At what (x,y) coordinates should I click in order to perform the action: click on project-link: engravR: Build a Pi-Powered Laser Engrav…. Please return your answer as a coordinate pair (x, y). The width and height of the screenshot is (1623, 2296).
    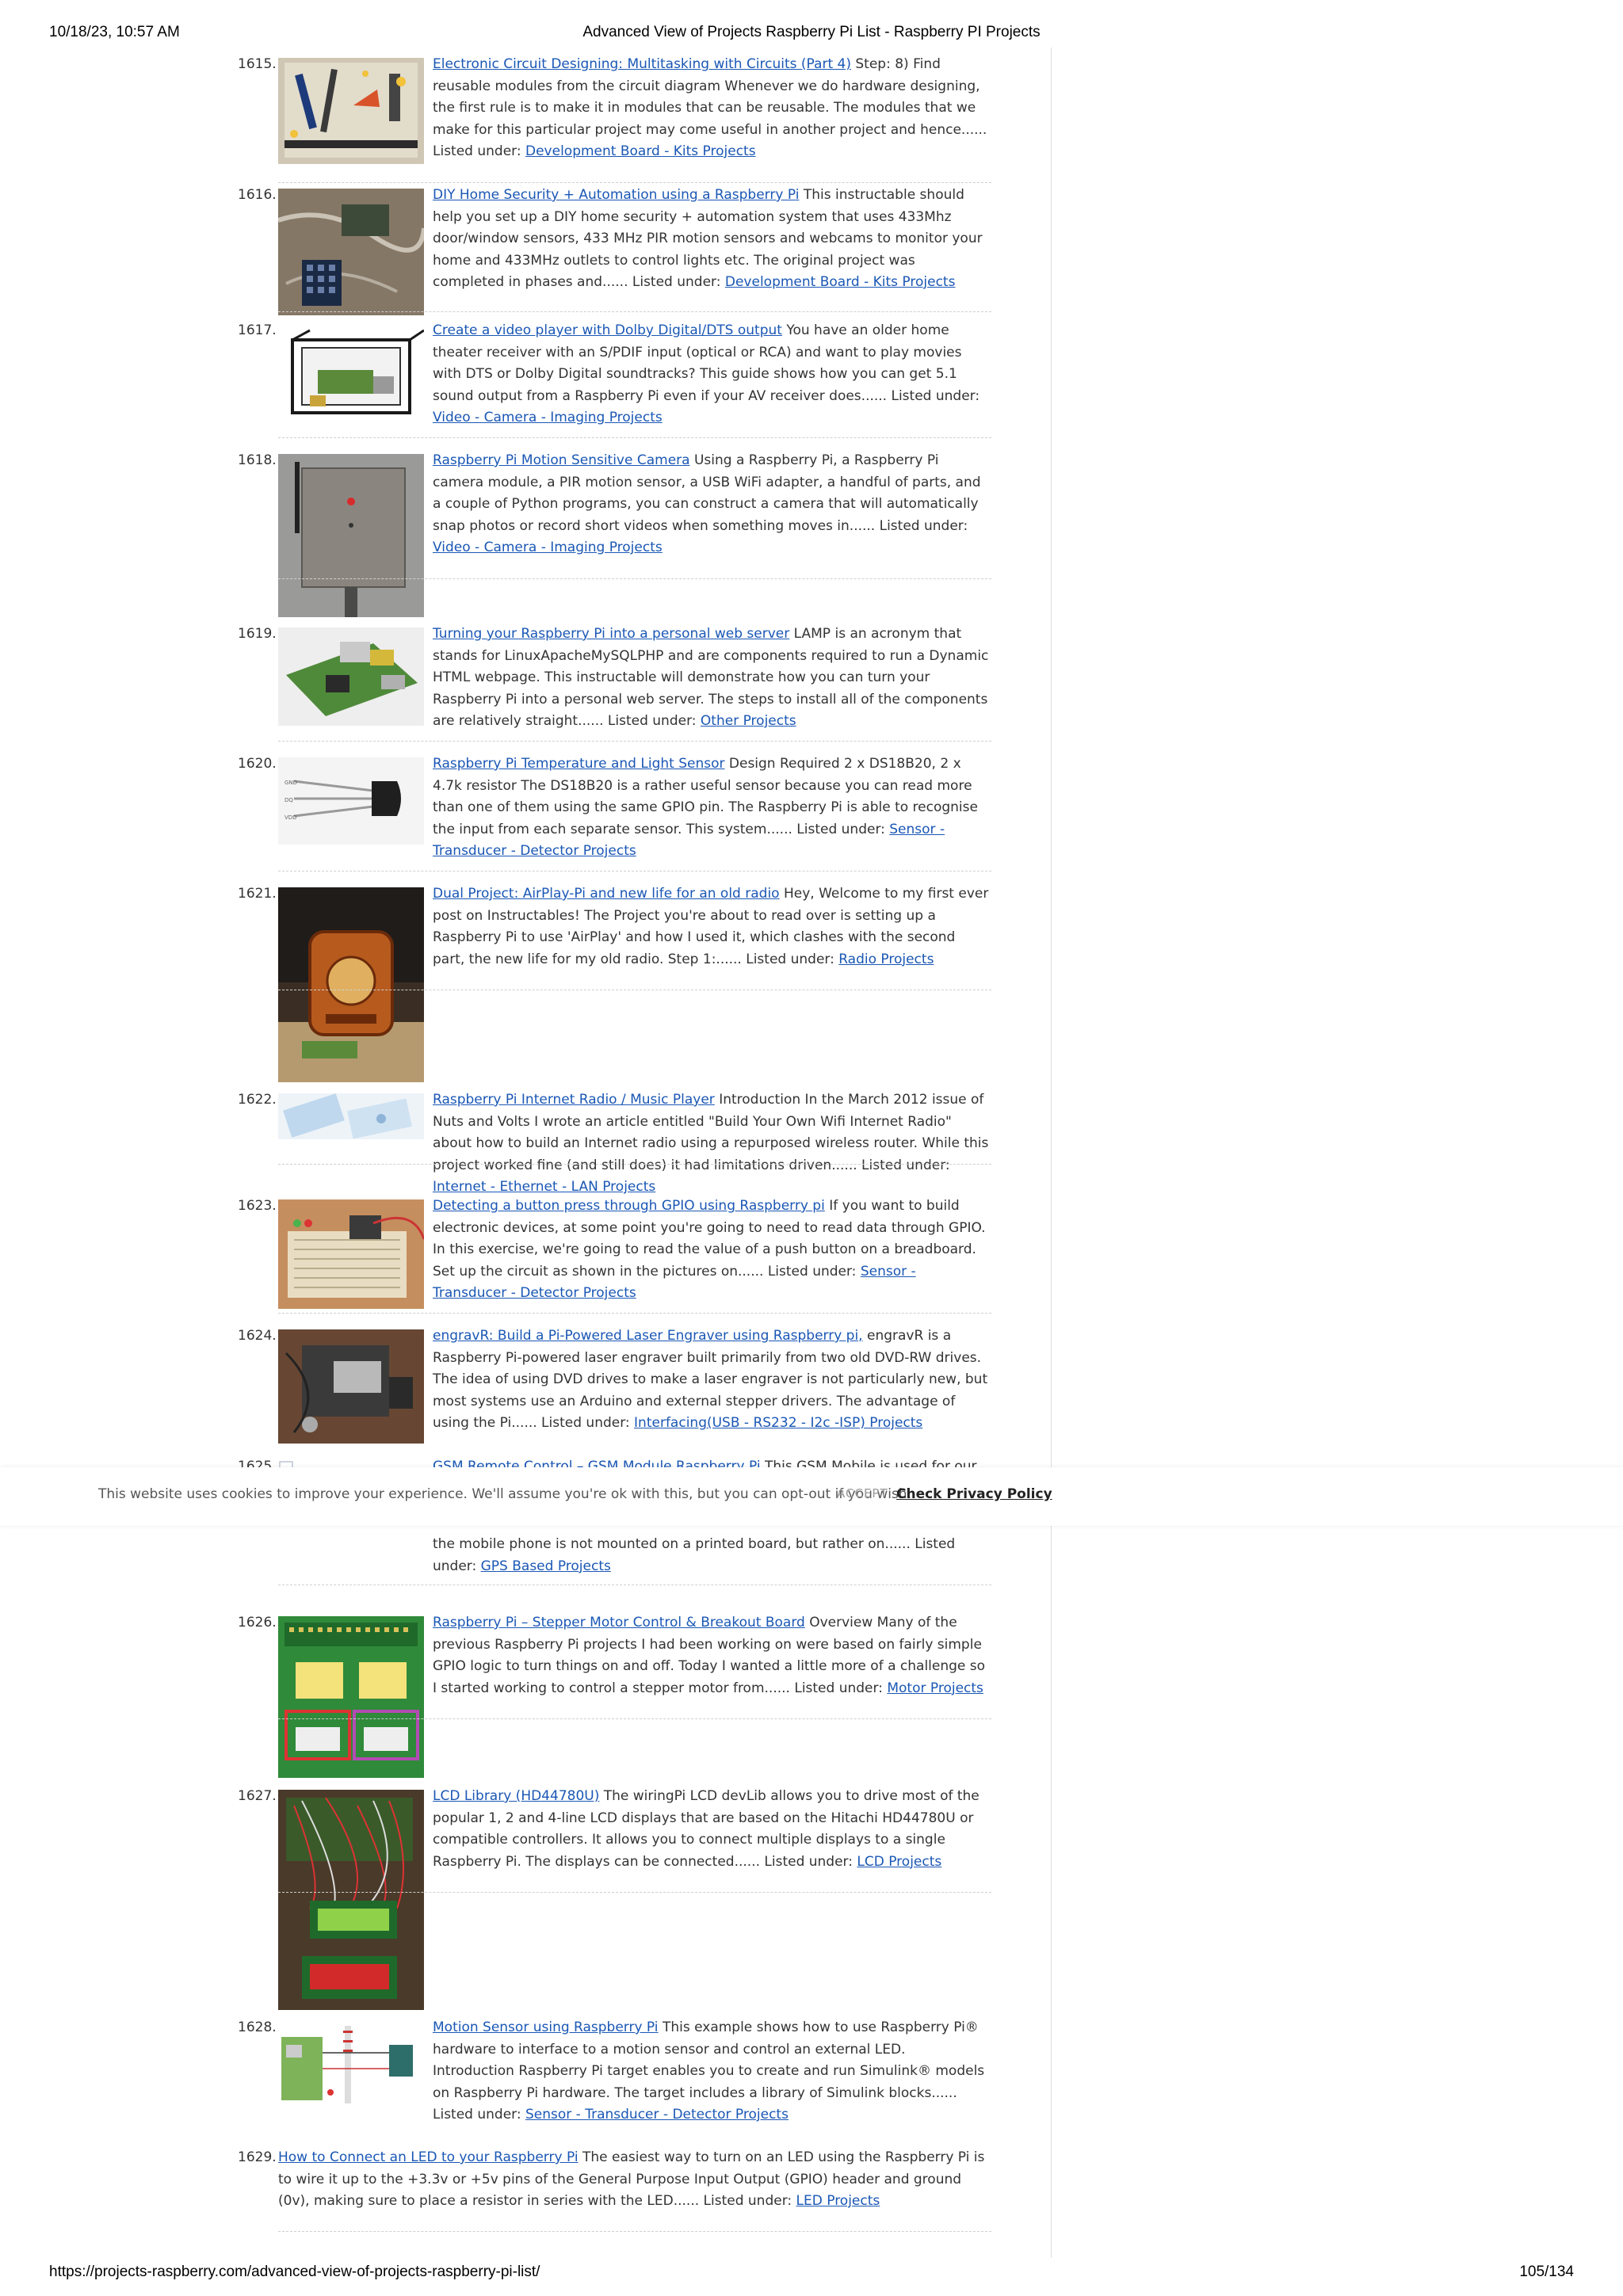
    Looking at the image, I should click on (648, 1336).